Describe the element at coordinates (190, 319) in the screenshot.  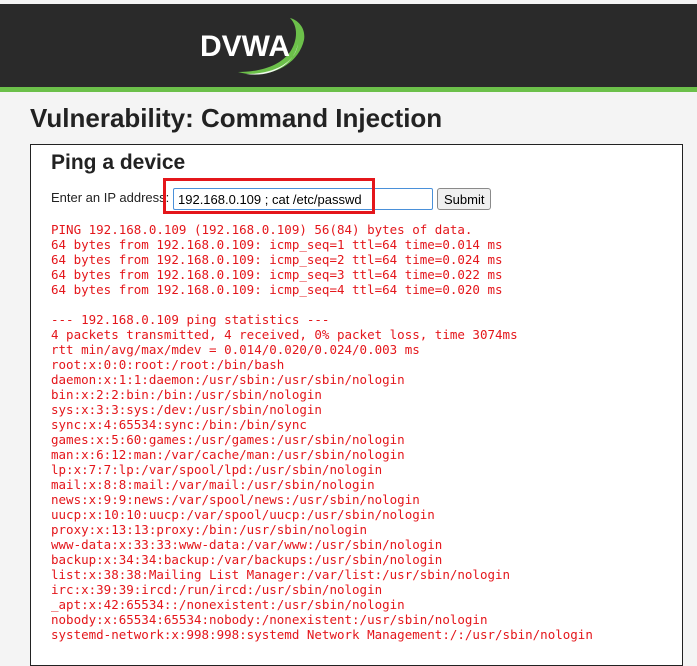
I see `output-line: --- 192.168.0.109 ping statistics ---` at that location.